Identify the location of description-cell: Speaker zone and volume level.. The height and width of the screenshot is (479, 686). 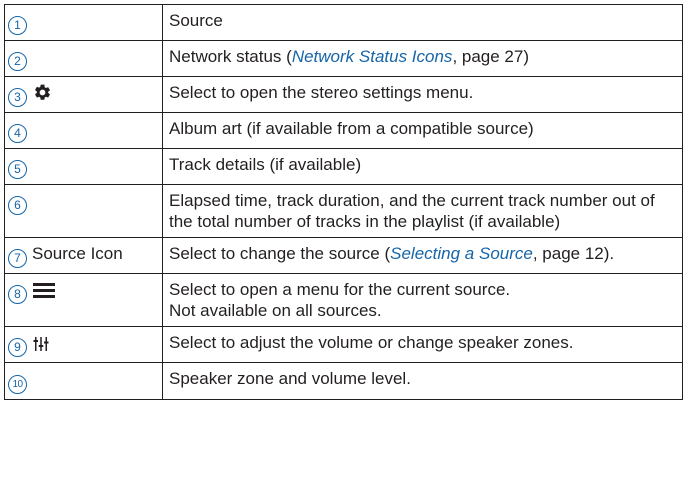
(422, 381).